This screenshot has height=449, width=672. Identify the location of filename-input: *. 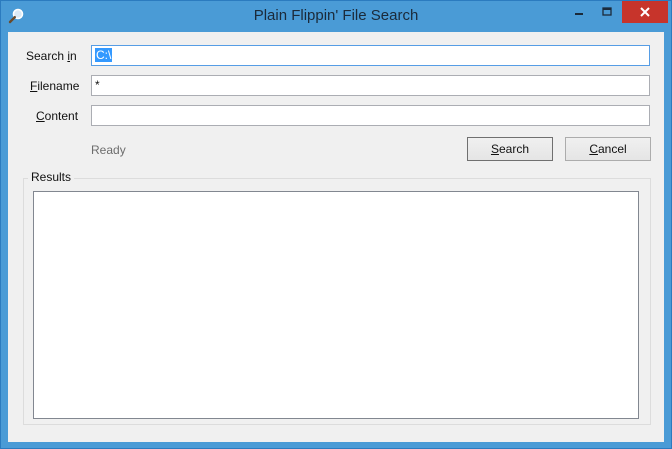
(370, 85).